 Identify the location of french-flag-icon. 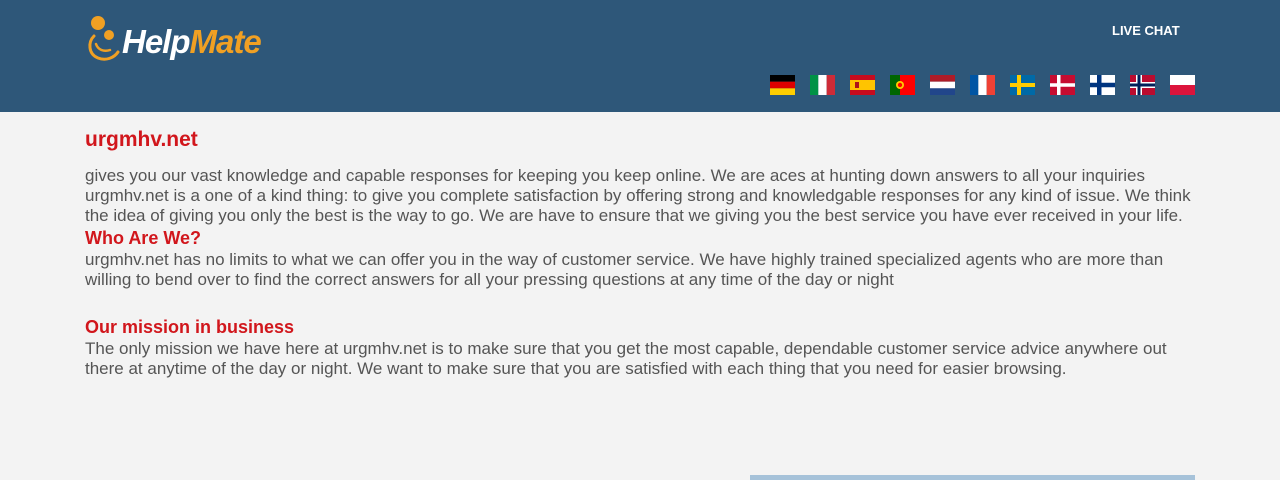
(982, 85).